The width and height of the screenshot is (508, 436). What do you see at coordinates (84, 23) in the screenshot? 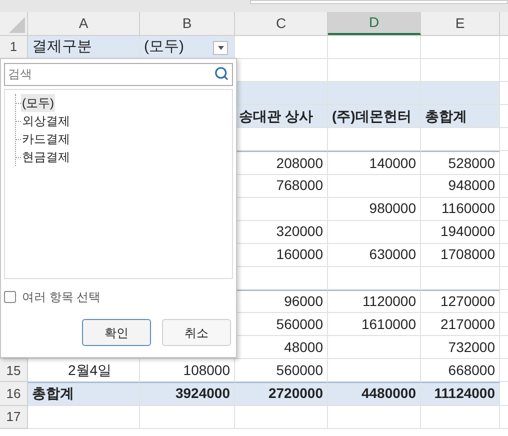
I see `column-header: A` at bounding box center [84, 23].